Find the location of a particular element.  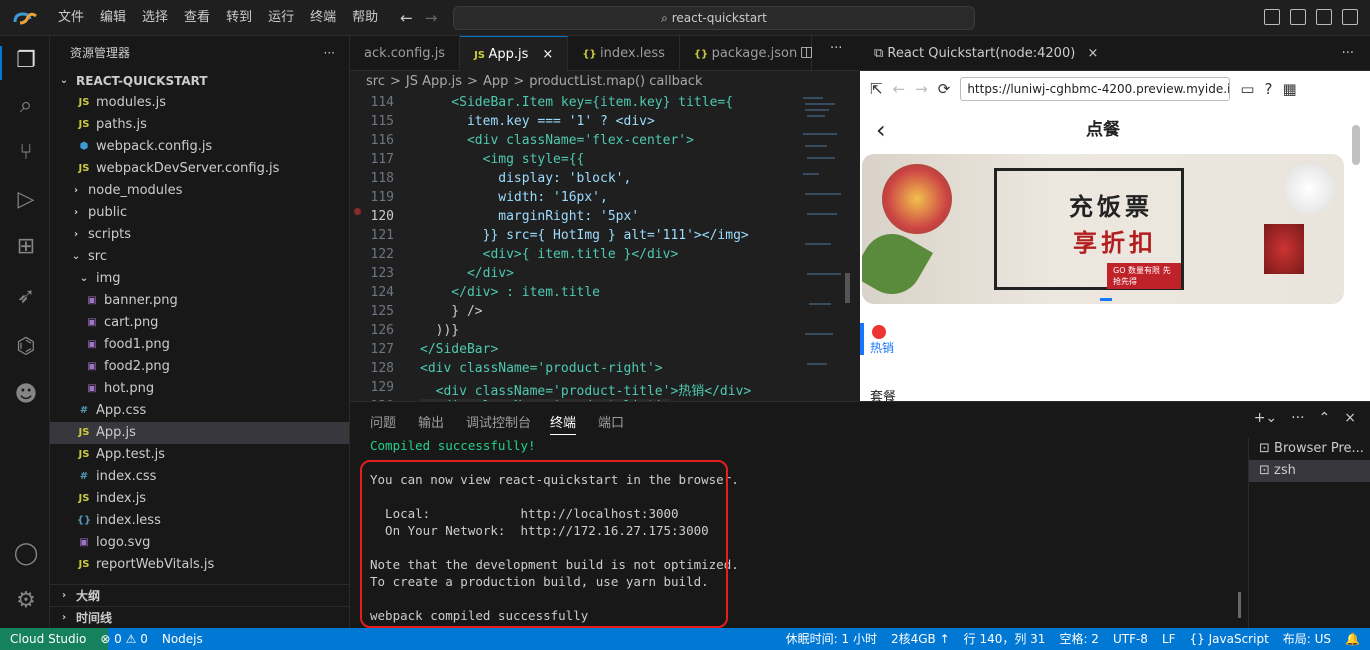

panel-more-icon: ··· is located at coordinates (1297, 418).